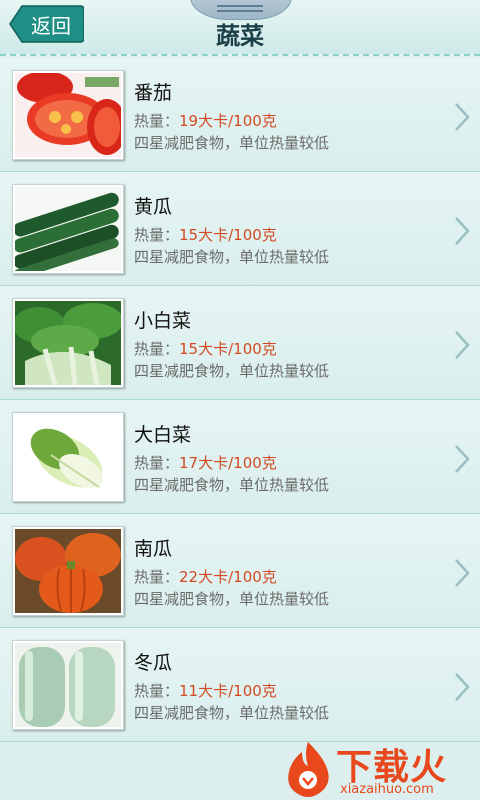 Image resolution: width=480 pixels, height=800 pixels. I want to click on list-item: 大白菜 热量：17大卡/100克 四星减肥食物，单位热量较低, so click(240, 457).